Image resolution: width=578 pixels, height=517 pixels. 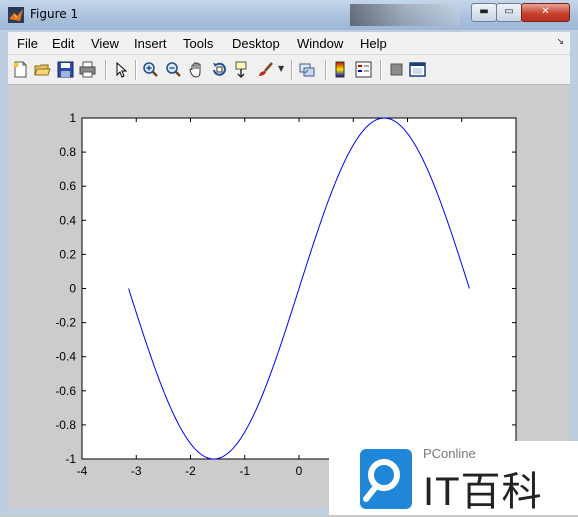 What do you see at coordinates (242, 69) in the screenshot?
I see `data-cursor-icon` at bounding box center [242, 69].